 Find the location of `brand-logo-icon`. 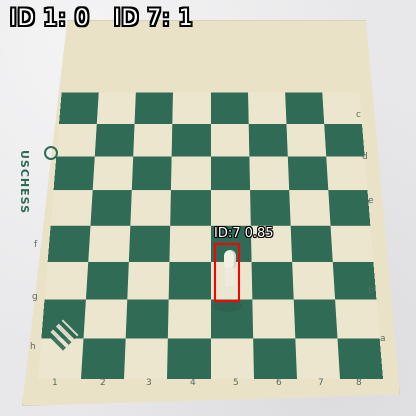

brand-logo-icon is located at coordinates (51, 153).